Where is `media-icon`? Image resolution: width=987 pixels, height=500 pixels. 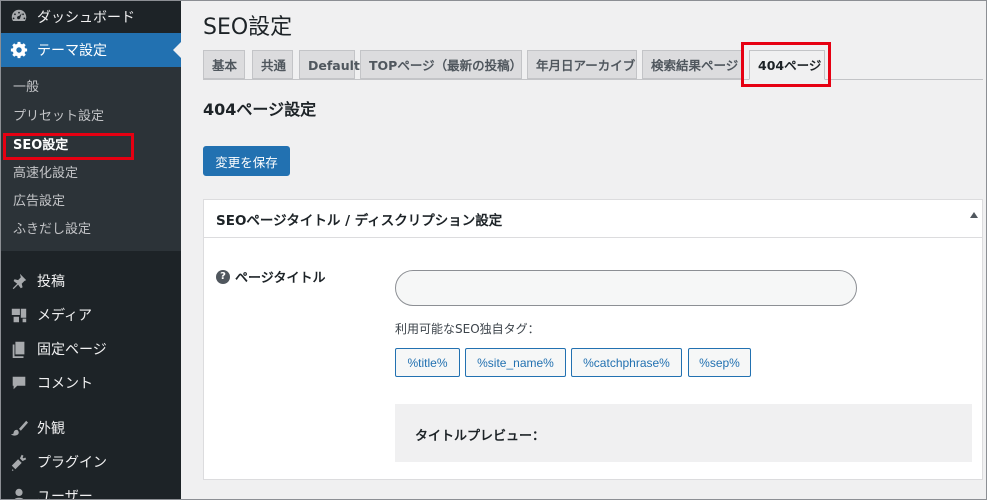 media-icon is located at coordinates (19, 315).